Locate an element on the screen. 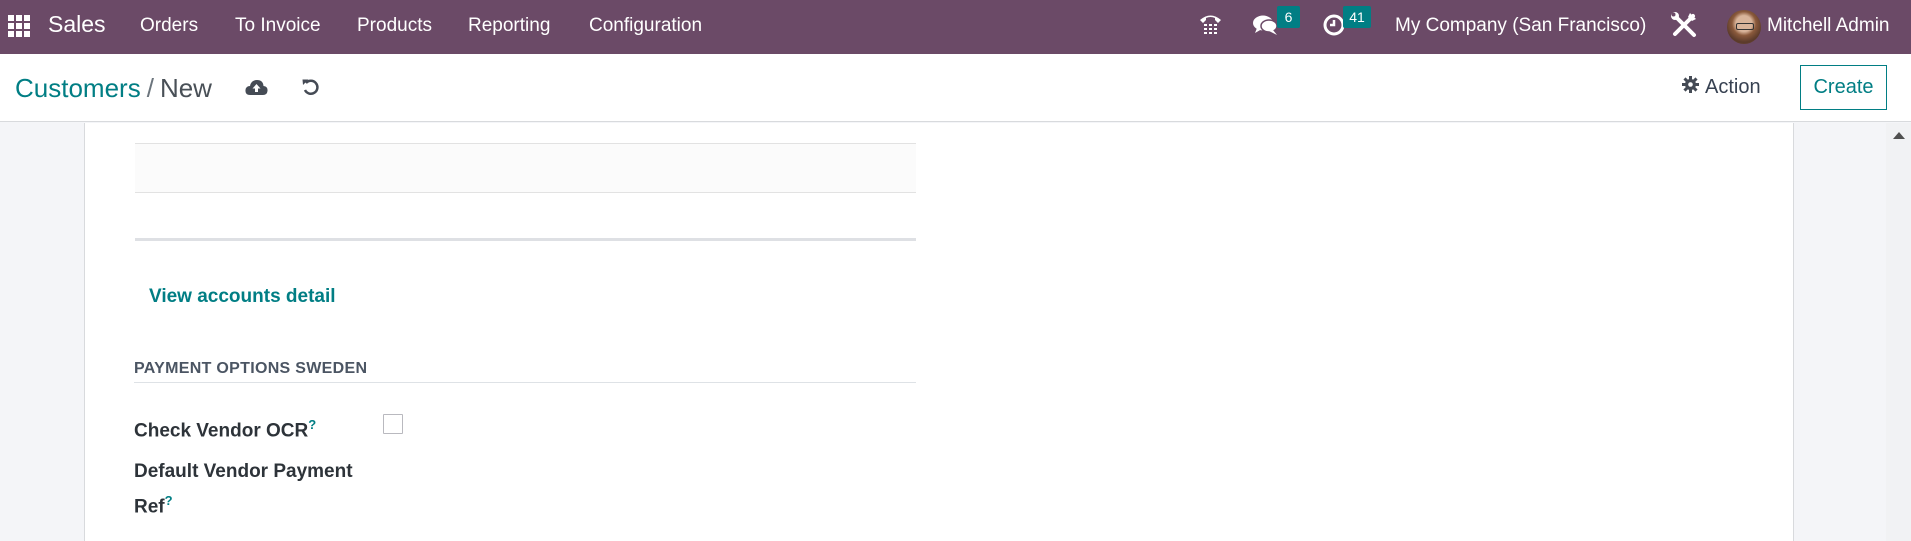 The height and width of the screenshot is (541, 1911). scroll-up-arrow-icon is located at coordinates (1899, 135).